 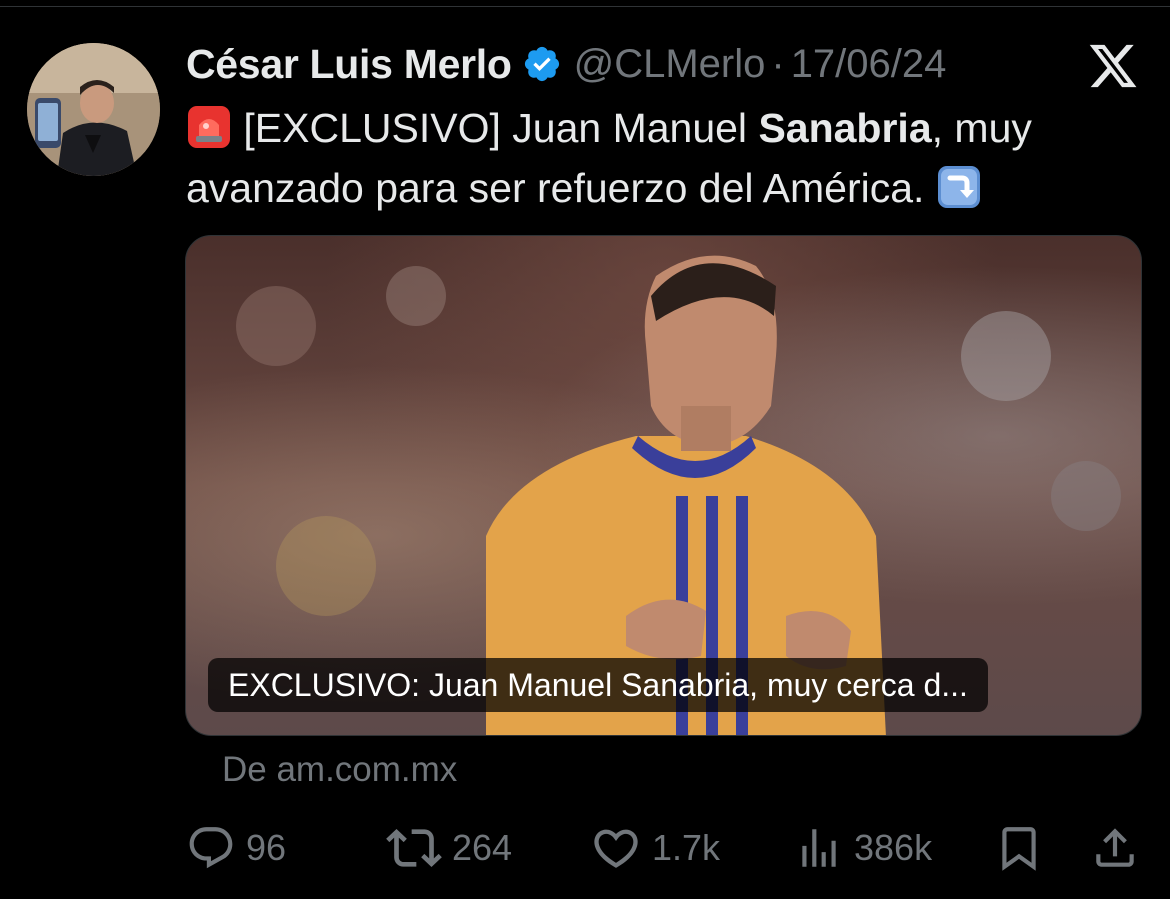 I want to click on repost-button: 264, so click(x=449, y=848).